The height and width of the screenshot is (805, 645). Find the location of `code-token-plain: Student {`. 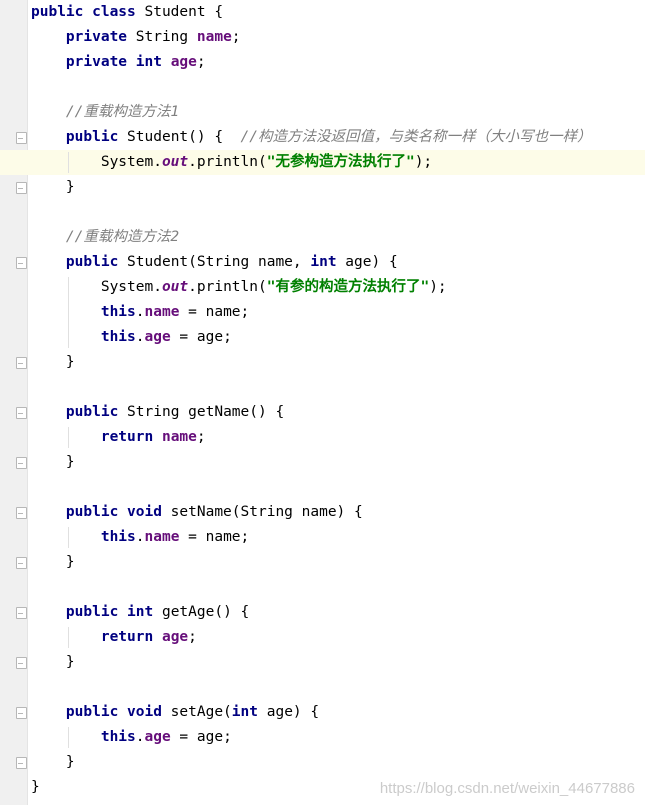

code-token-plain: Student { is located at coordinates (179, 12).